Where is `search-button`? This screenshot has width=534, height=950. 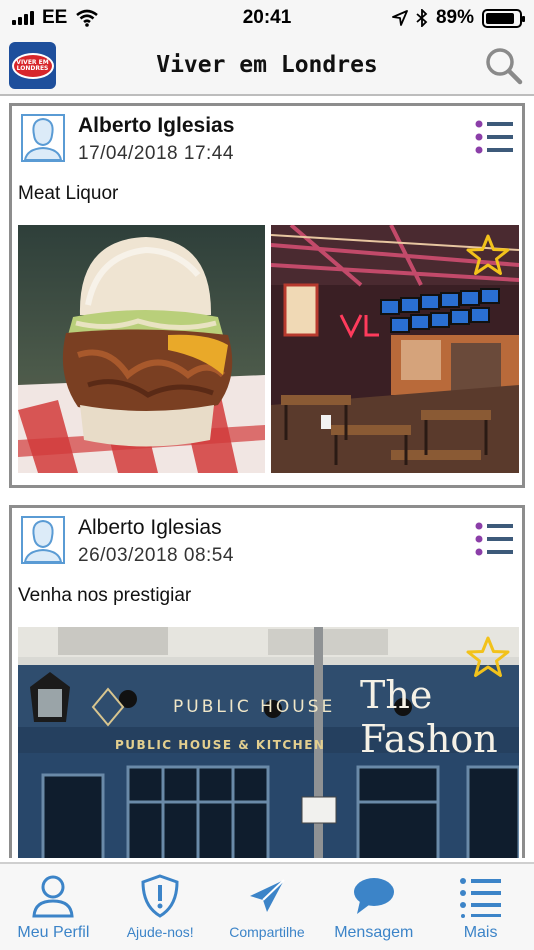
search-button is located at coordinates (504, 66).